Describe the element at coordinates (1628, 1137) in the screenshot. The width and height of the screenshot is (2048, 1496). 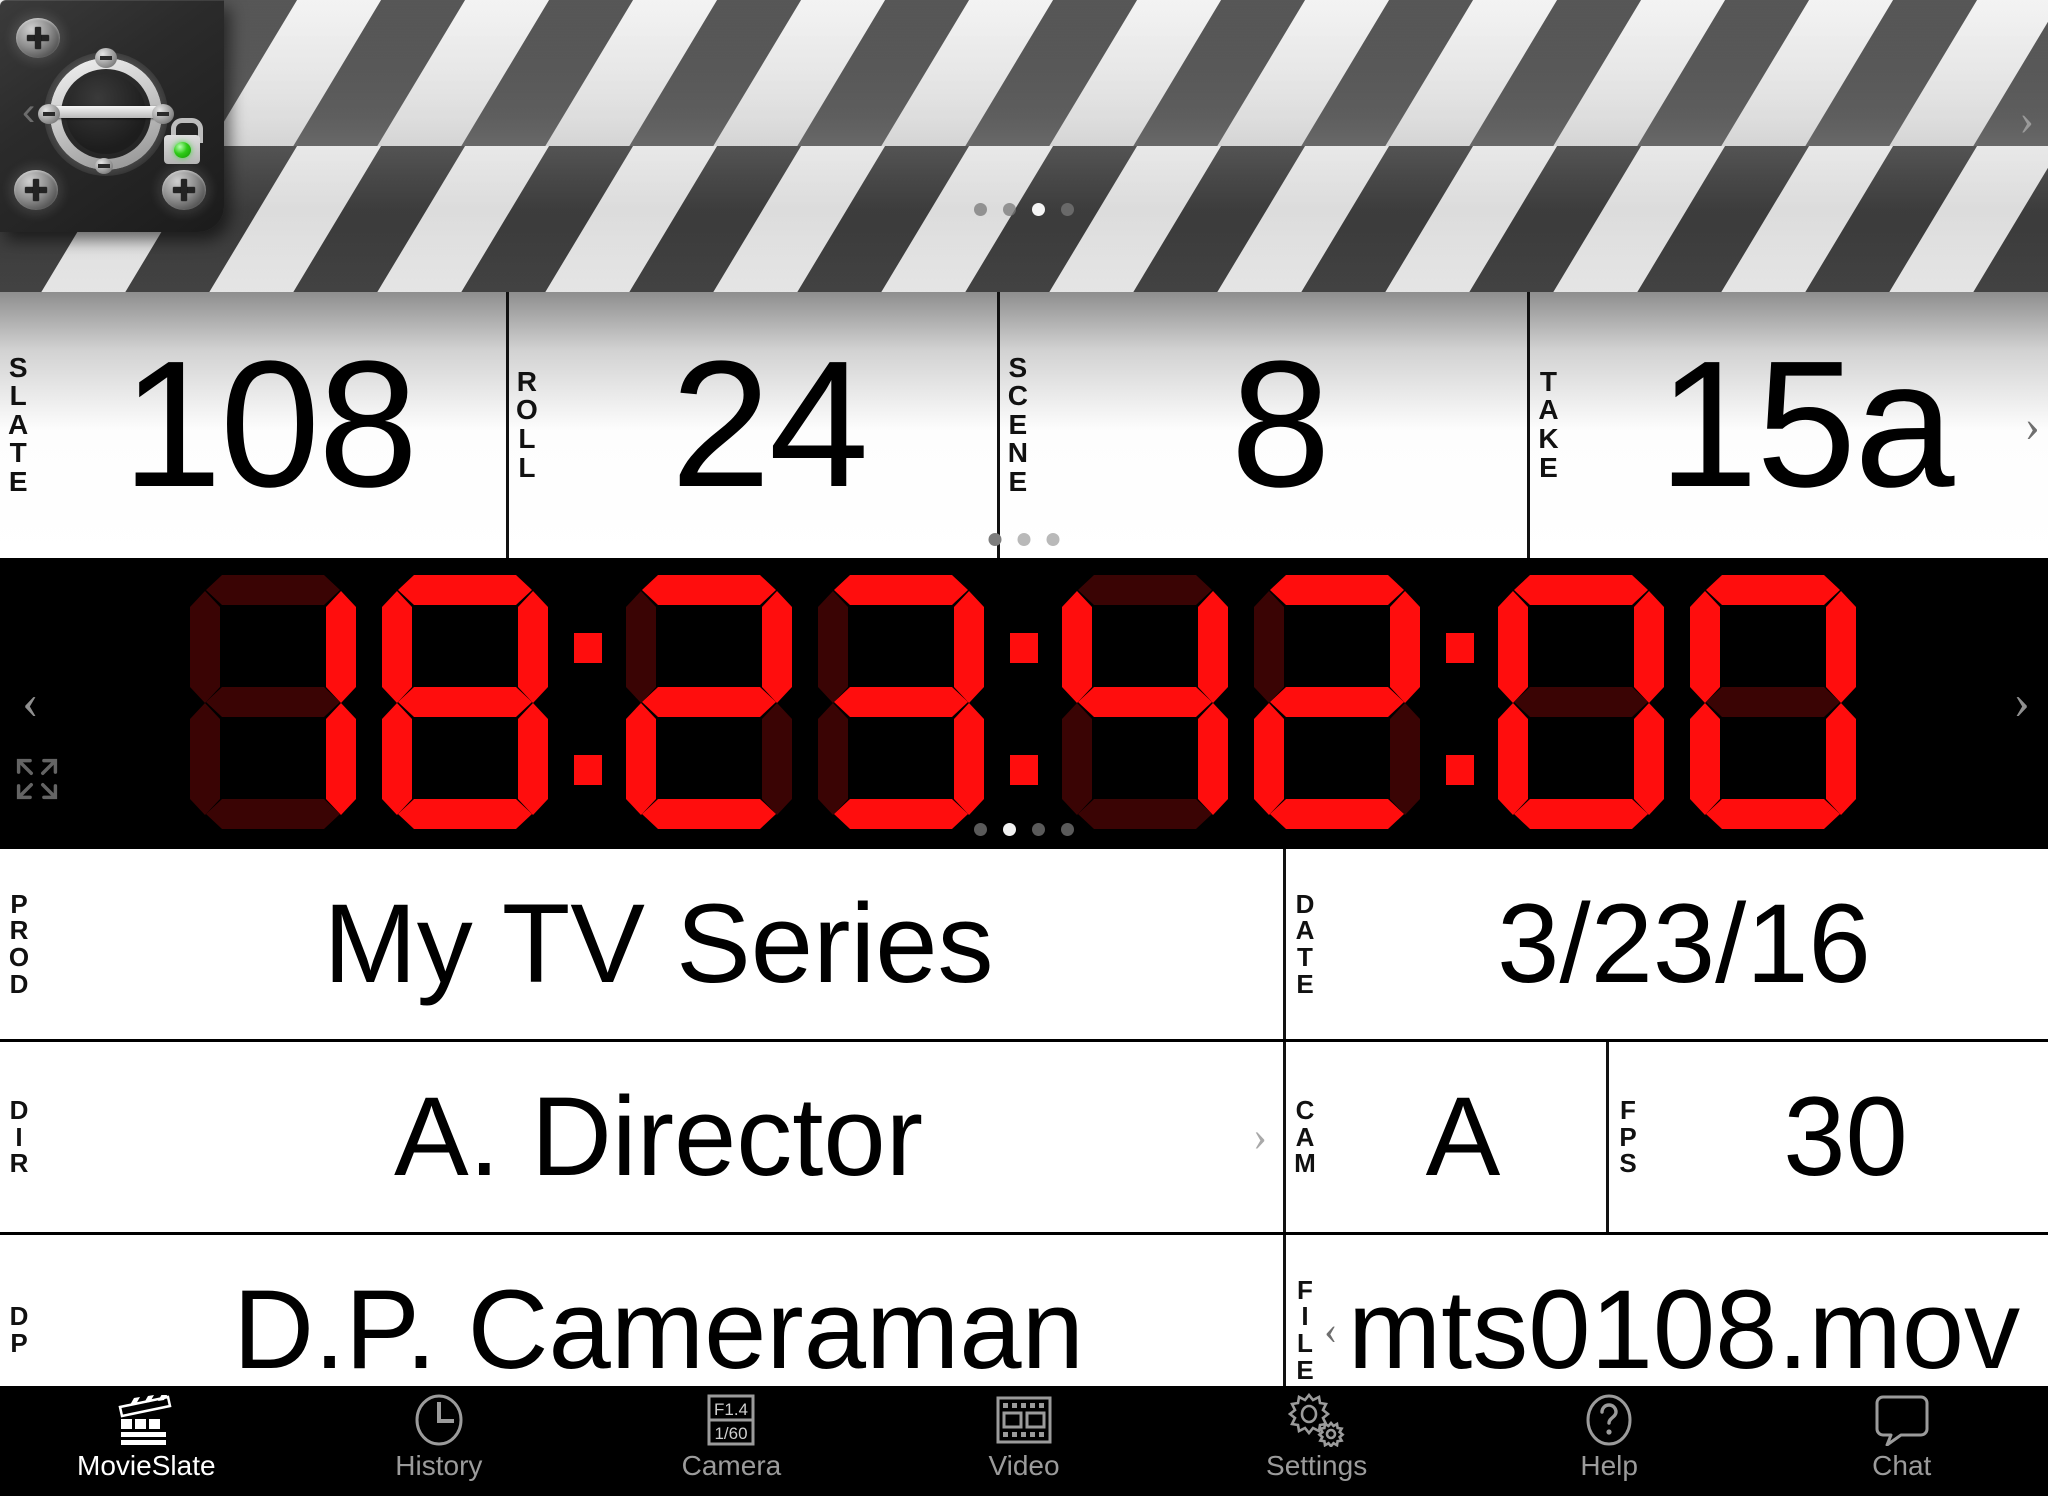
I see `field-fps-label: FP S` at that location.